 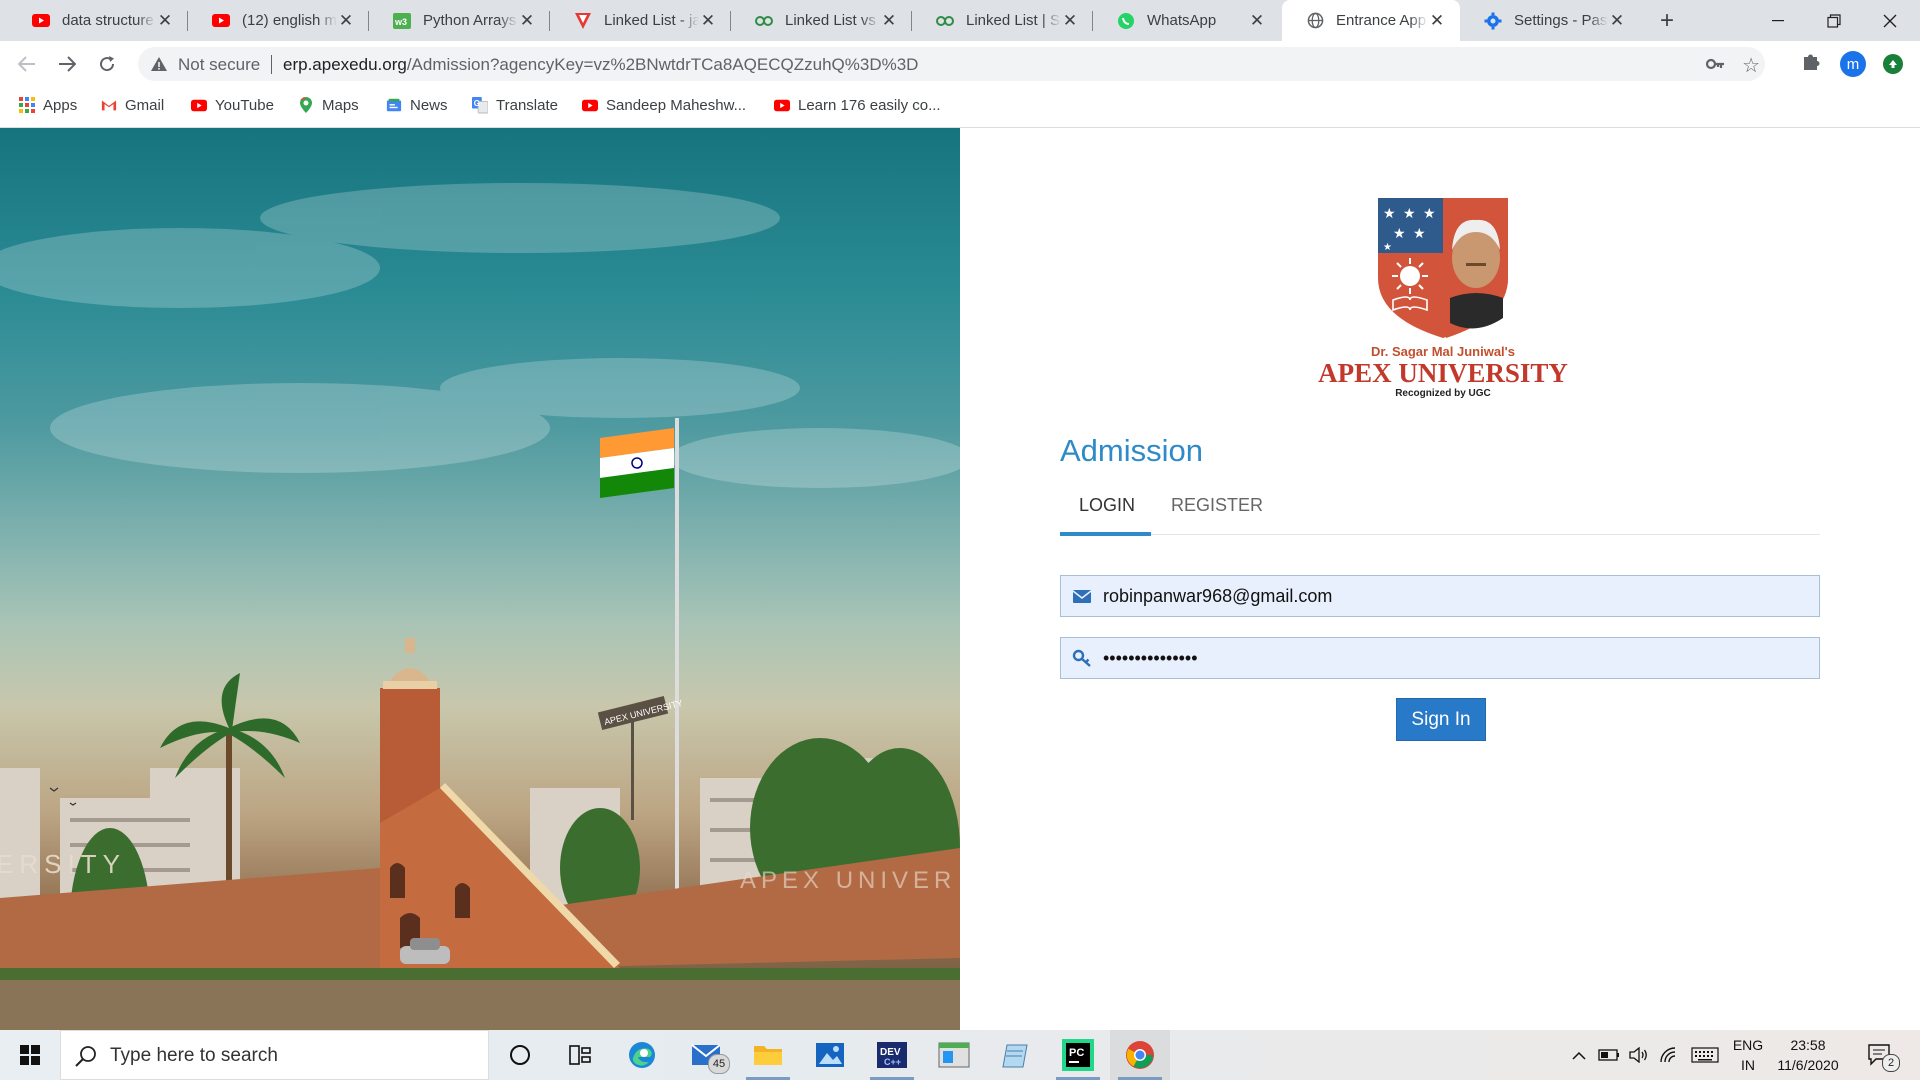 What do you see at coordinates (1808, 1055) in the screenshot?
I see `system-clock: 23:58 11/6/2020` at bounding box center [1808, 1055].